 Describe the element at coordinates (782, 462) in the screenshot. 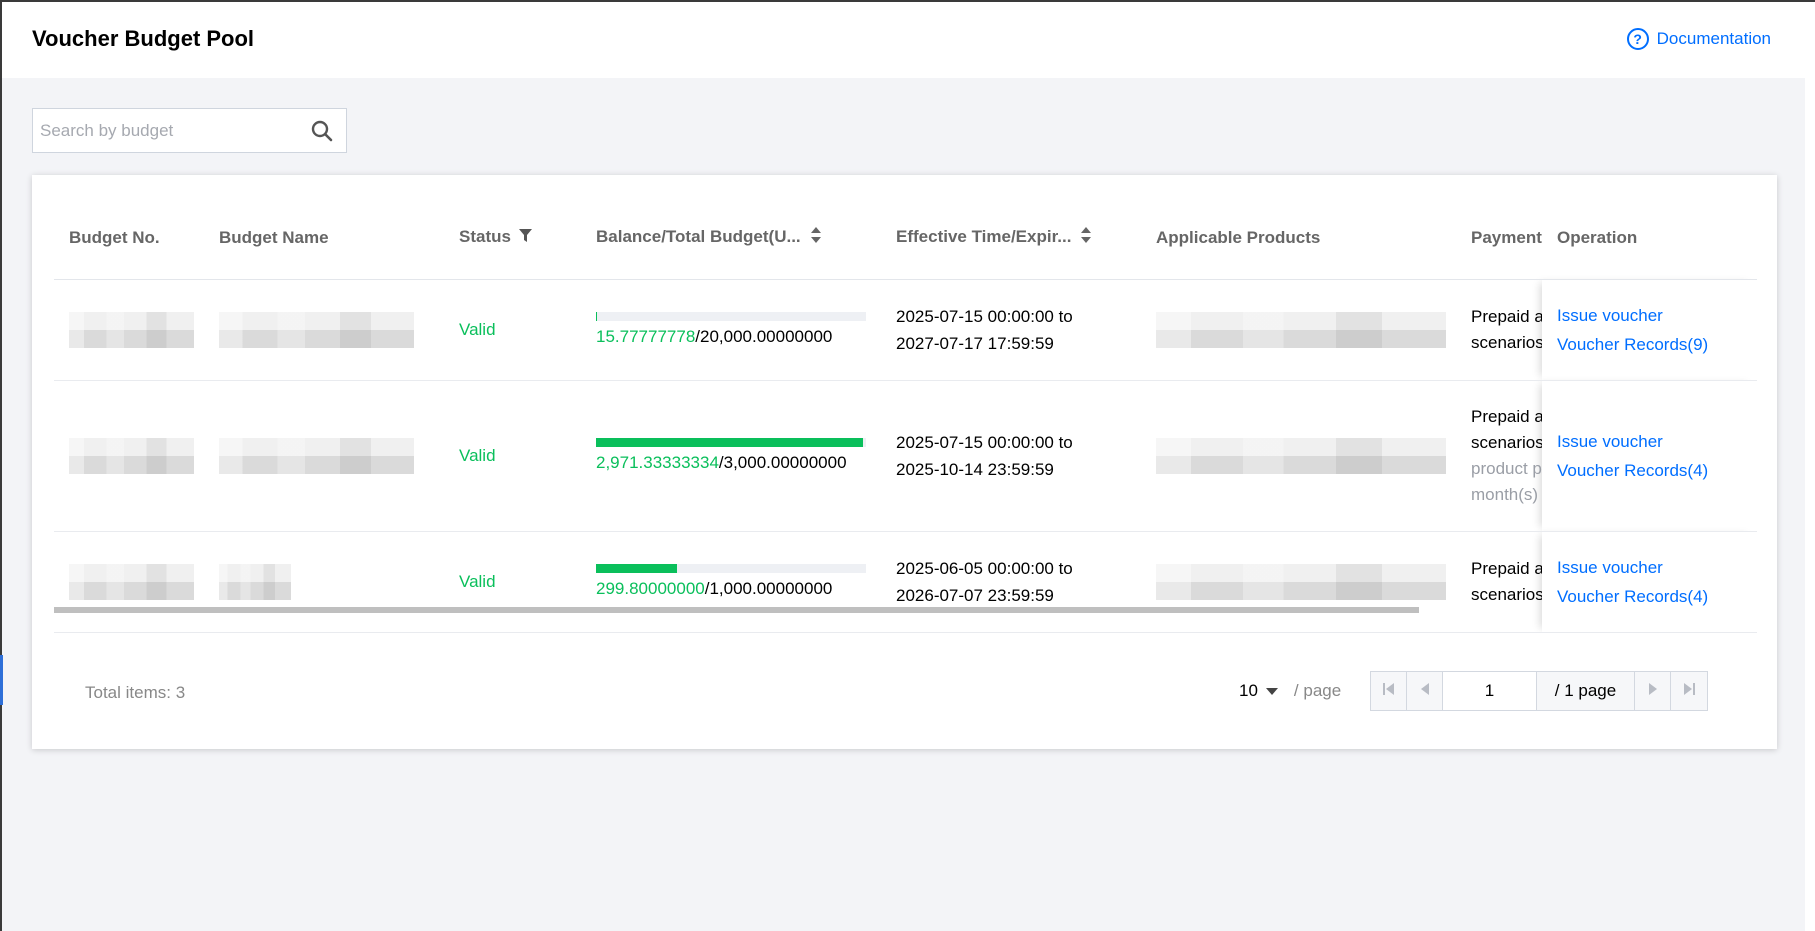

I see `total-budget-value: /3,000.00000000` at that location.